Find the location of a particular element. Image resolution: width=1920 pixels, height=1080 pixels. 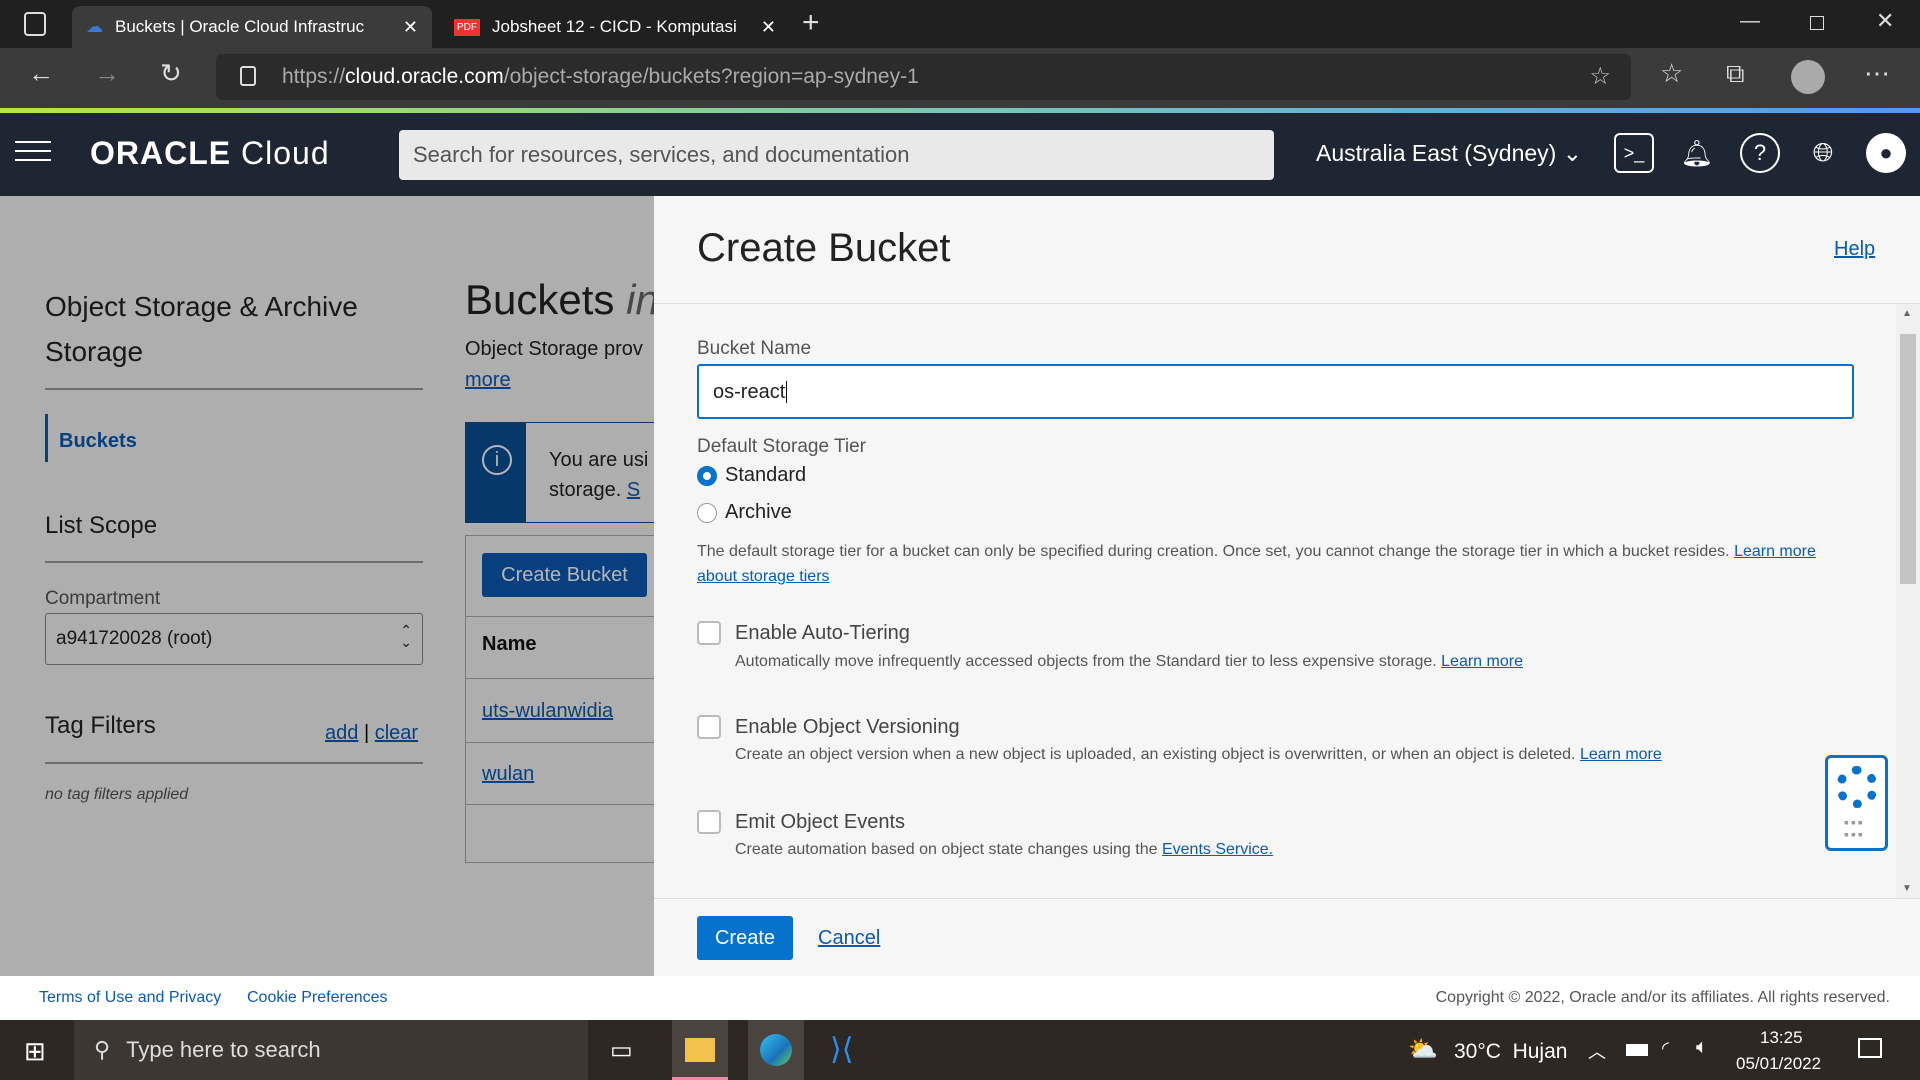

radio-selected-icon is located at coordinates (707, 475).